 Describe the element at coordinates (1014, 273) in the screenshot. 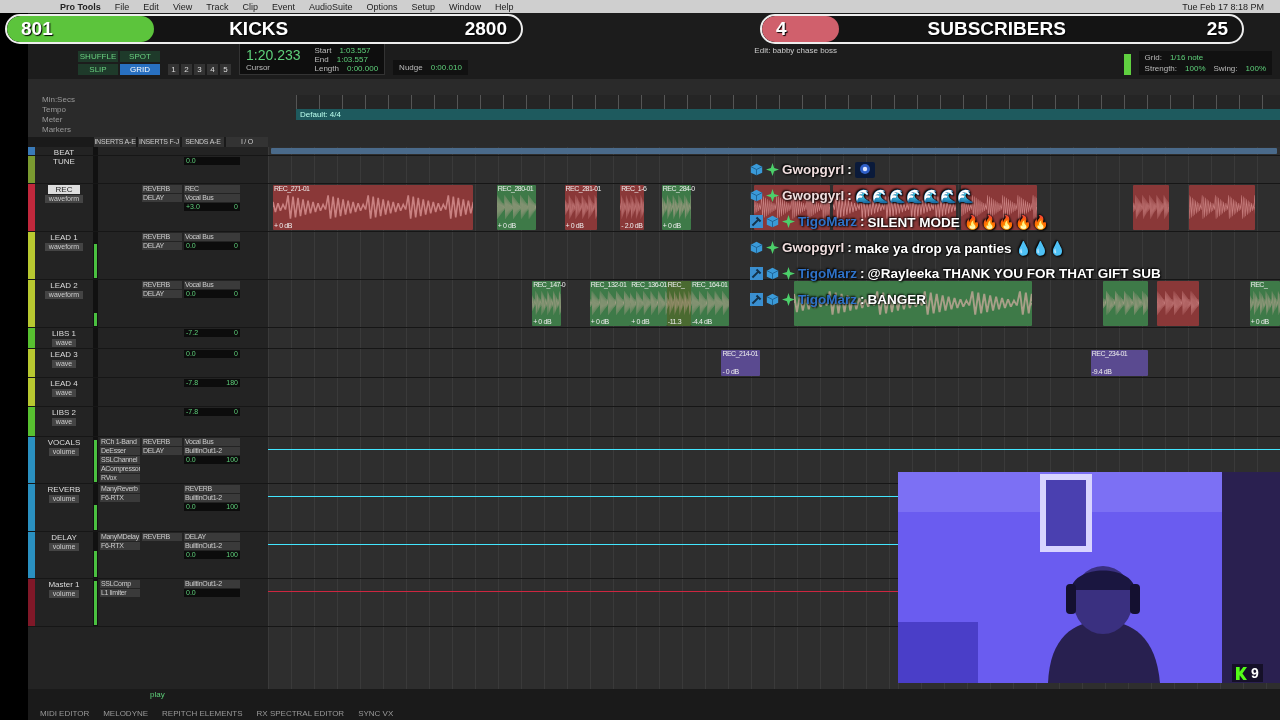

I see `chat-message: @Rayleeka THANK YOU FOR THAT GIFT SUB` at that location.